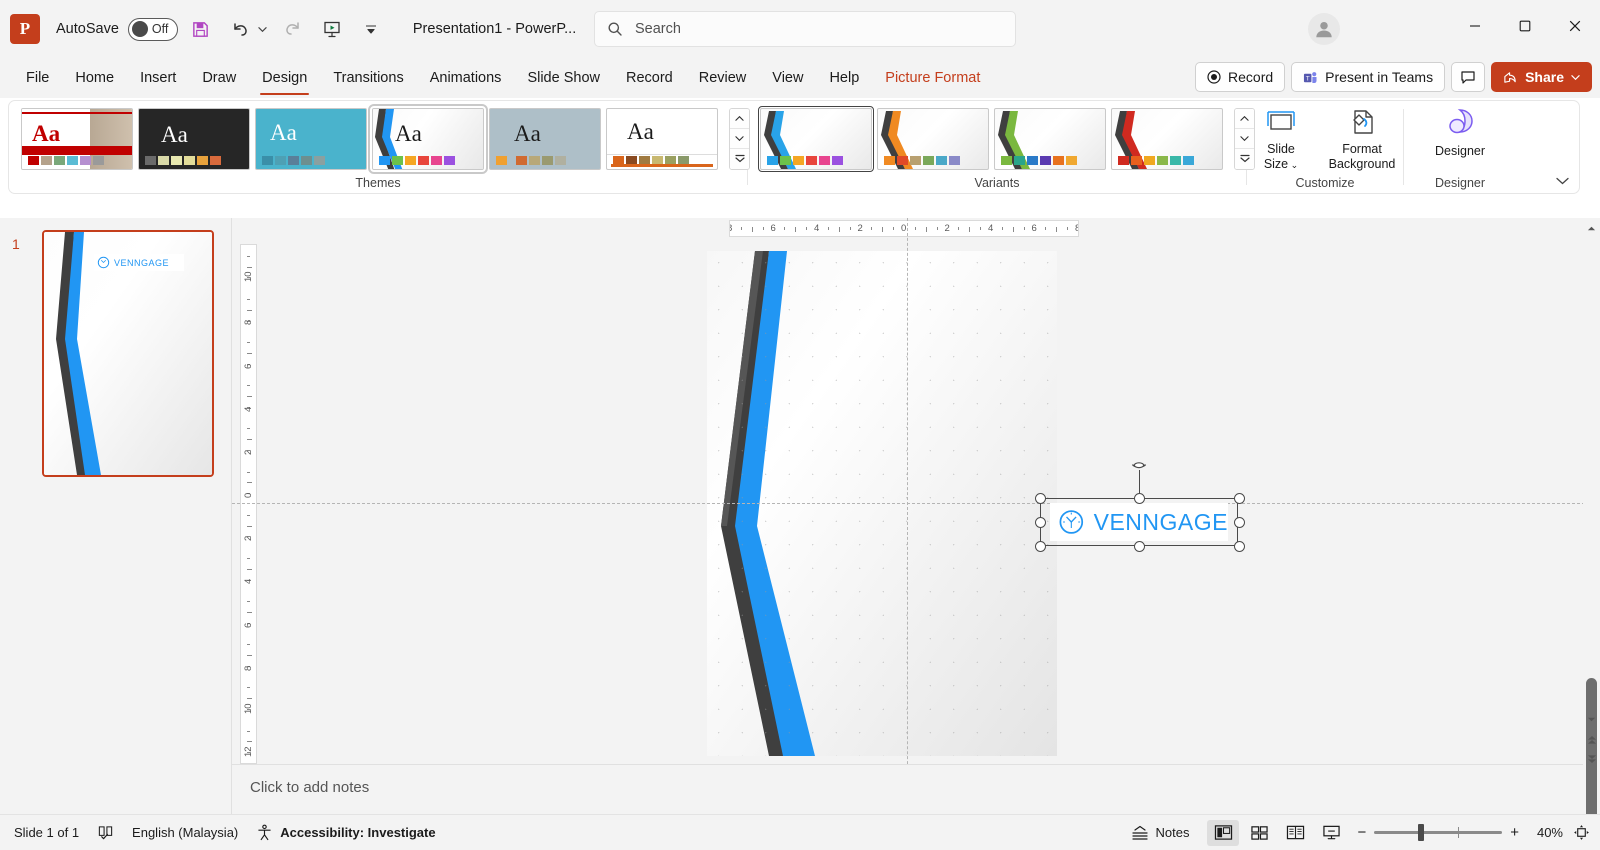 The width and height of the screenshot is (1600, 850). I want to click on maximize-button, so click(1525, 26).